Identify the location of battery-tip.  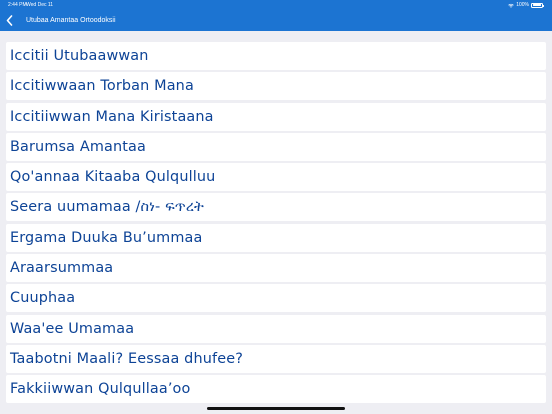
(543, 5).